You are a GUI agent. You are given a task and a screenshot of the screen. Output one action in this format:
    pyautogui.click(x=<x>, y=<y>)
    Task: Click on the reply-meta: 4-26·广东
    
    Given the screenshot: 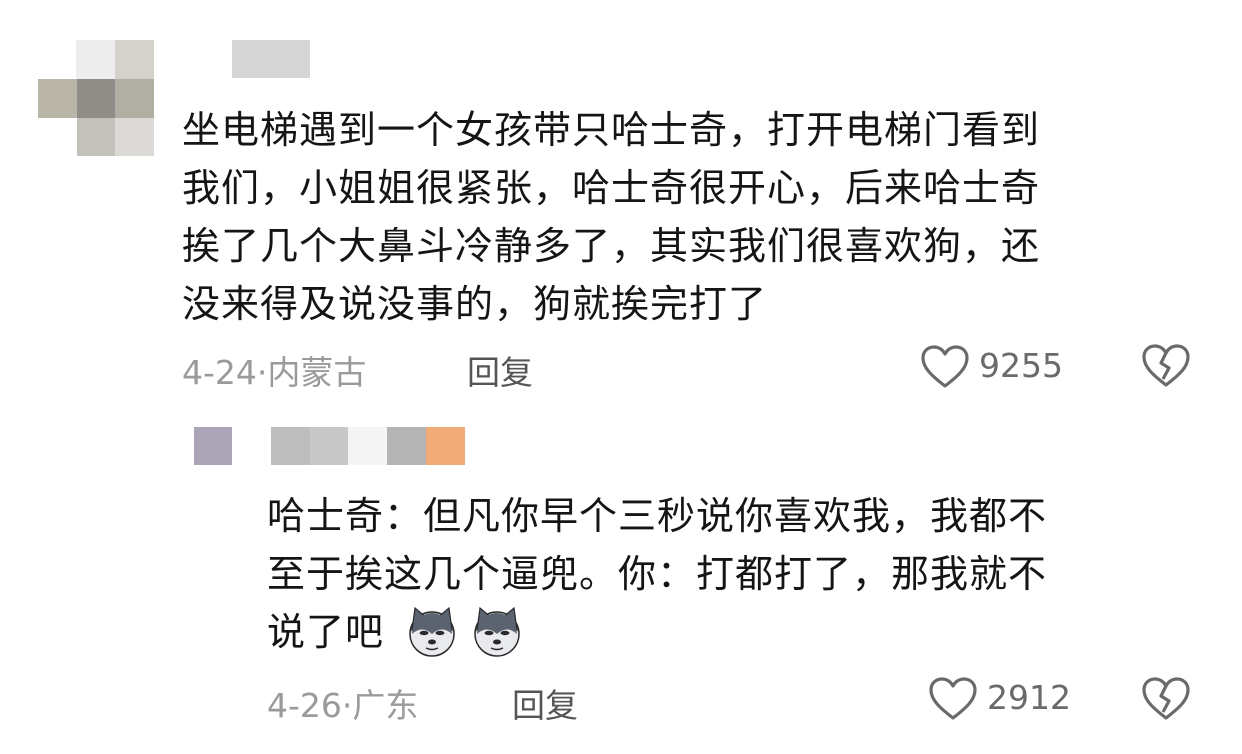 What is the action you would take?
    pyautogui.click(x=342, y=703)
    